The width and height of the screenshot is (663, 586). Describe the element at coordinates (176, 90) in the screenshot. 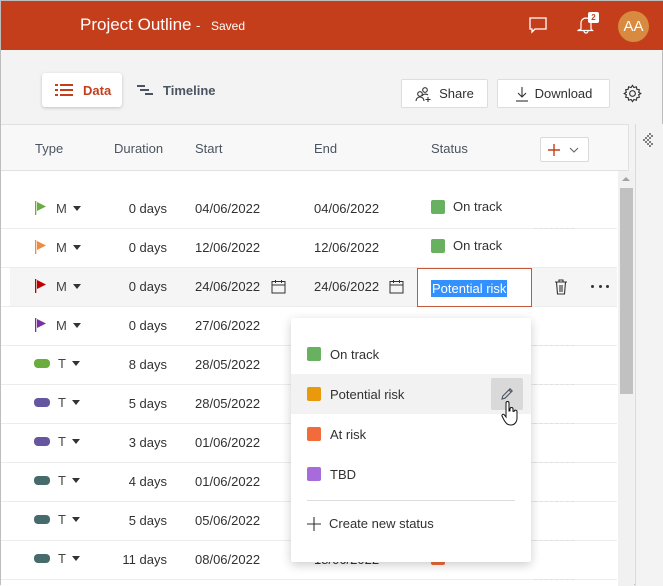

I see `tab-timeline: Timeline` at that location.